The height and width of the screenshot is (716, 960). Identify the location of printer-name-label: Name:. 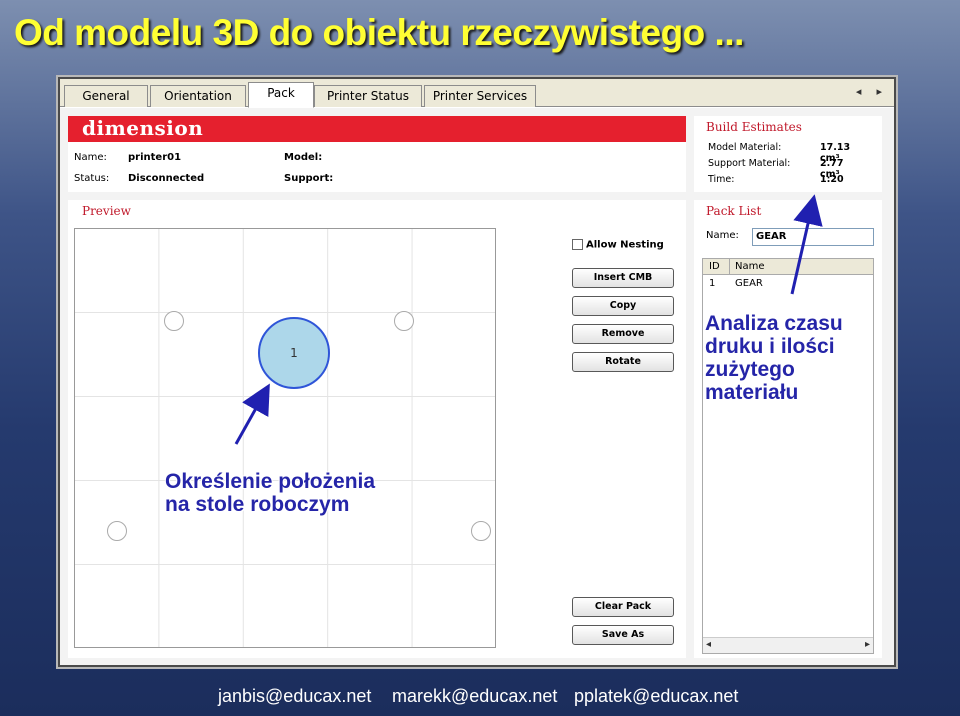
(90, 157).